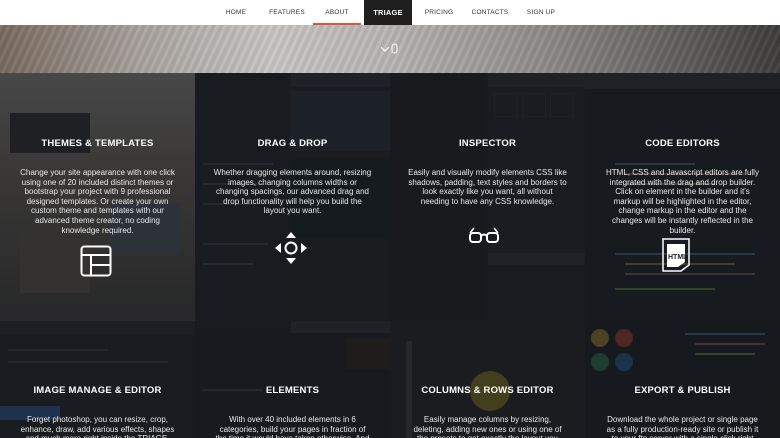  I want to click on feature-title: DRAG & DROP, so click(292, 143).